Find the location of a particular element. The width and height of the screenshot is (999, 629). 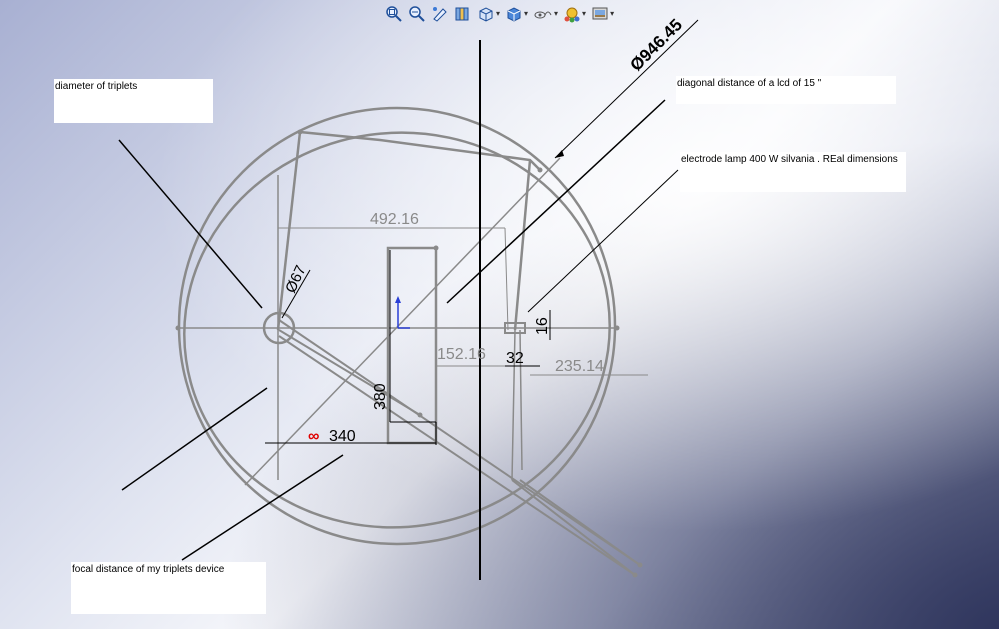

zoom-to-fit-icon is located at coordinates (394, 14).